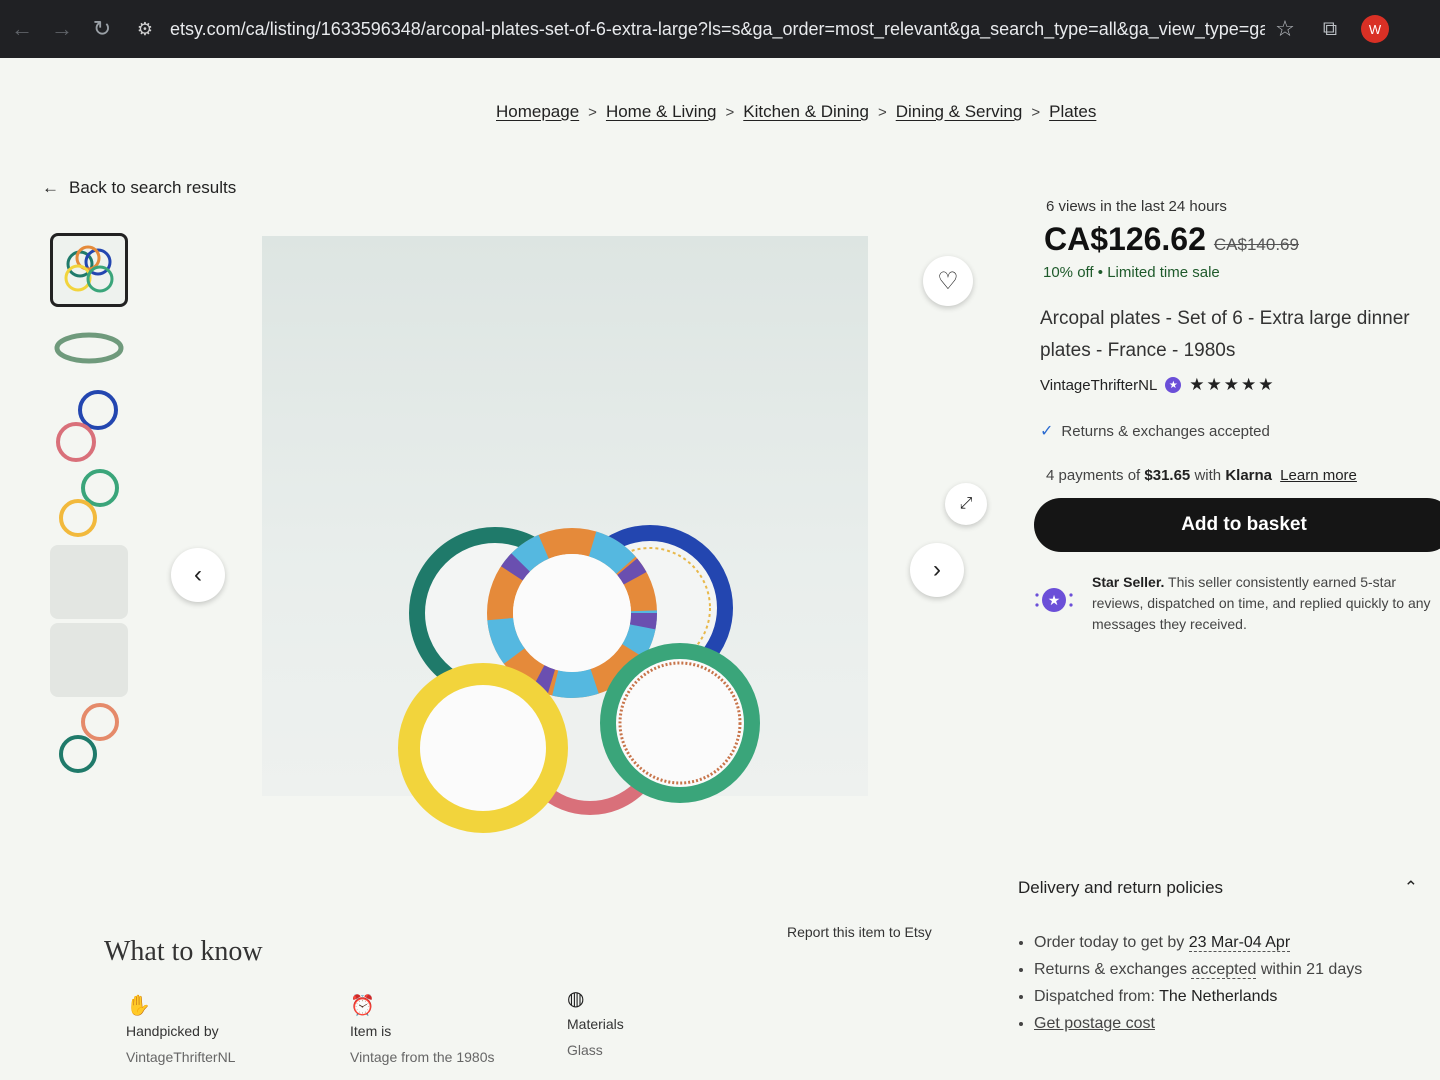 Image resolution: width=1440 pixels, height=1080 pixels. I want to click on heart-icon: ♡, so click(948, 281).